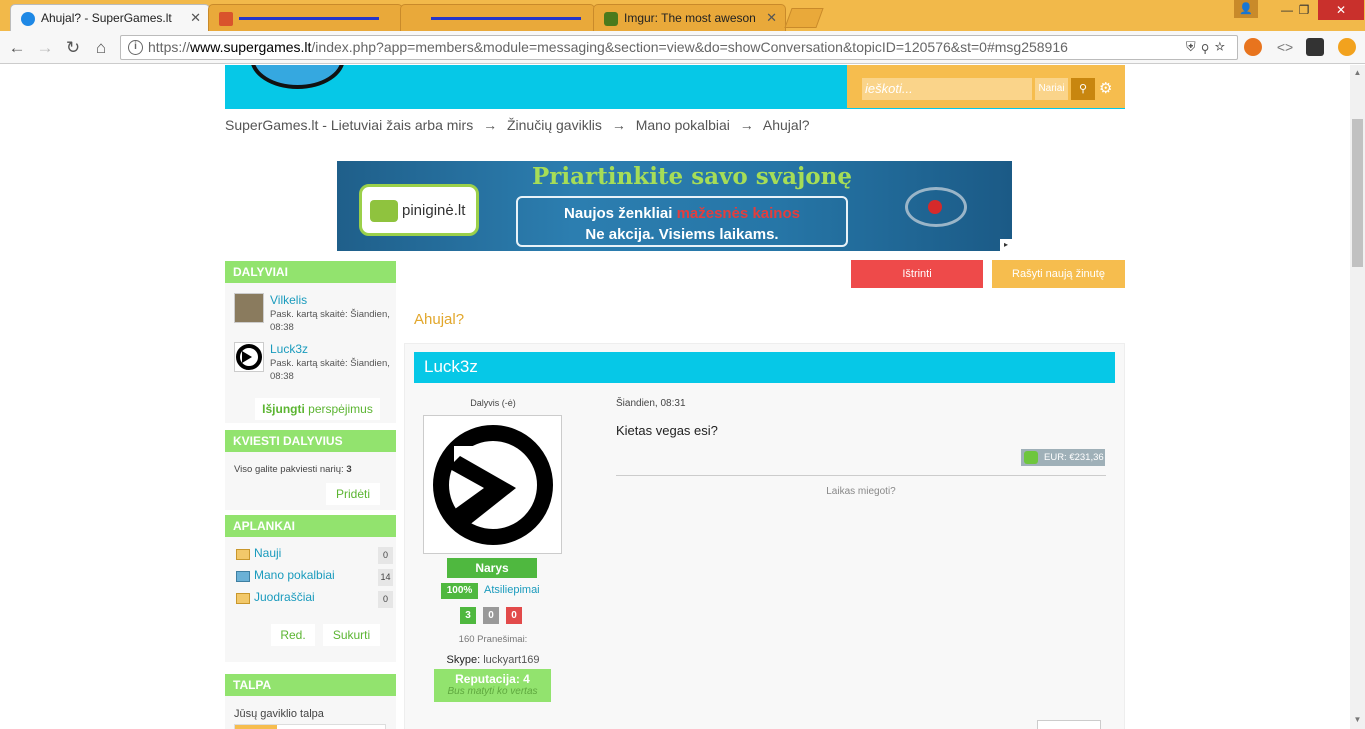  Describe the element at coordinates (1223, 46) in the screenshot. I see `bookmark-star-icon: ☆` at that location.